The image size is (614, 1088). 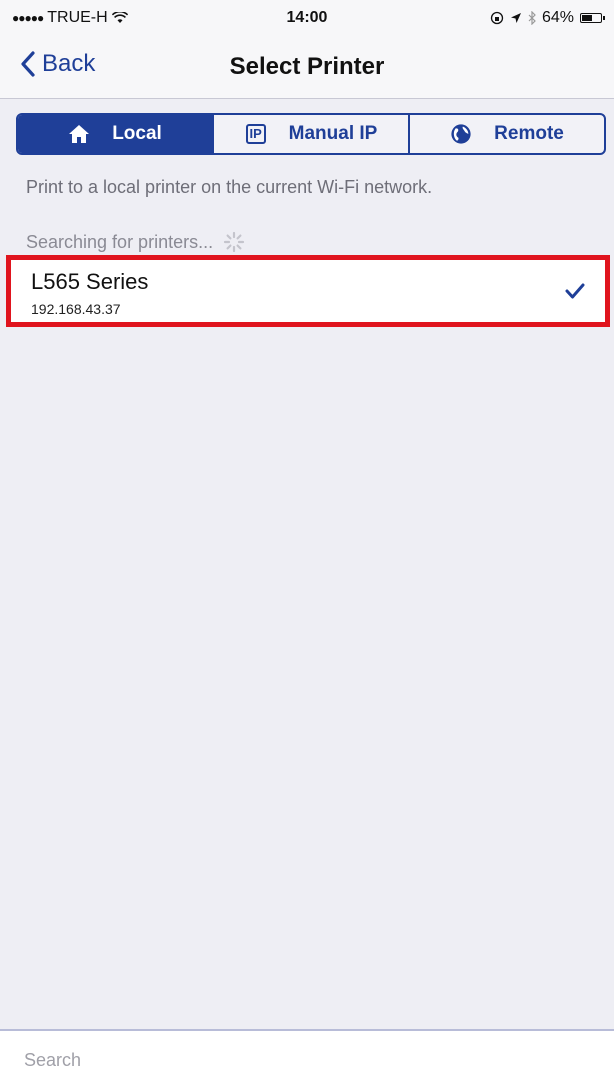 I want to click on navigation-bar: Back Select Printer, so click(x=307, y=67).